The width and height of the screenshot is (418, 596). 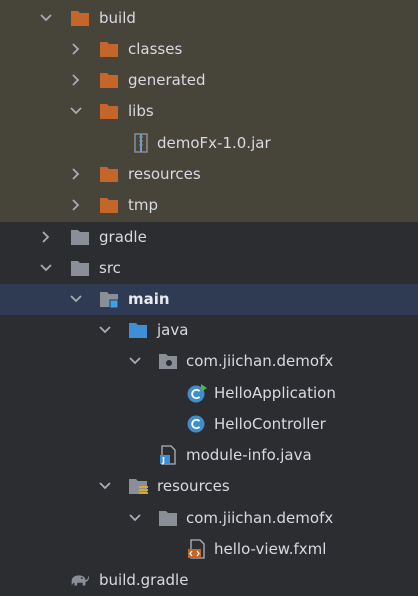 I want to click on gradle-elephant-icon, so click(x=80, y=580).